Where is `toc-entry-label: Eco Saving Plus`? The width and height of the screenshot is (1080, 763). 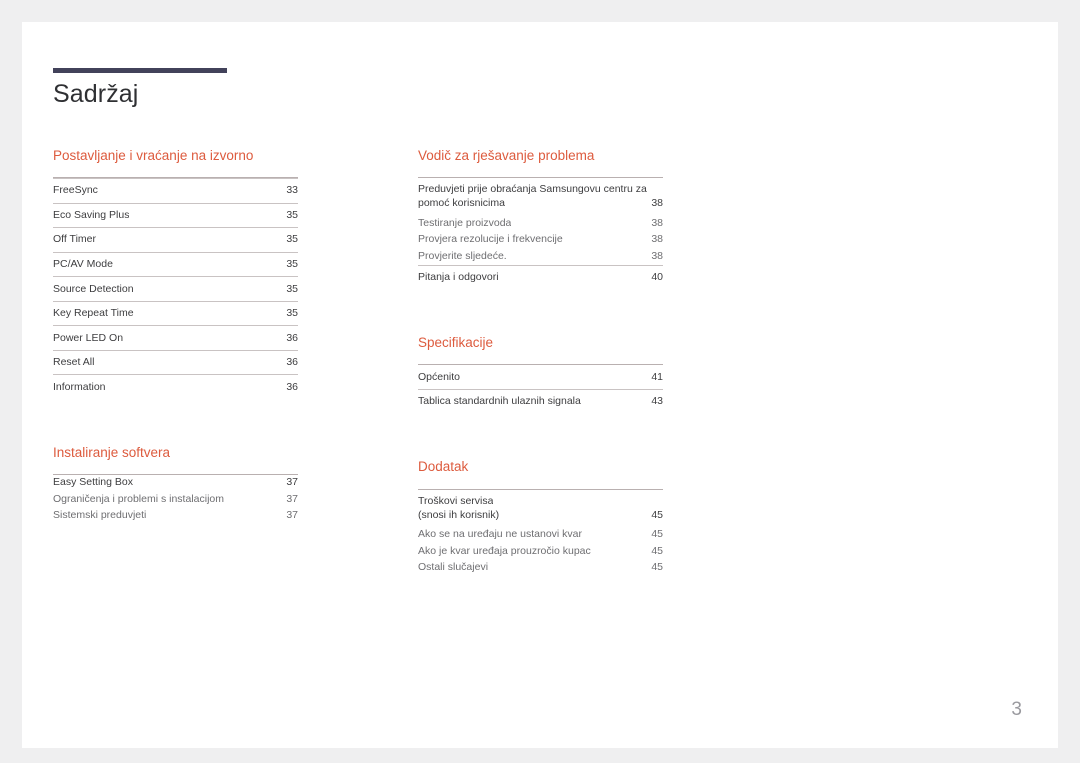
toc-entry-label: Eco Saving Plus is located at coordinates (91, 214).